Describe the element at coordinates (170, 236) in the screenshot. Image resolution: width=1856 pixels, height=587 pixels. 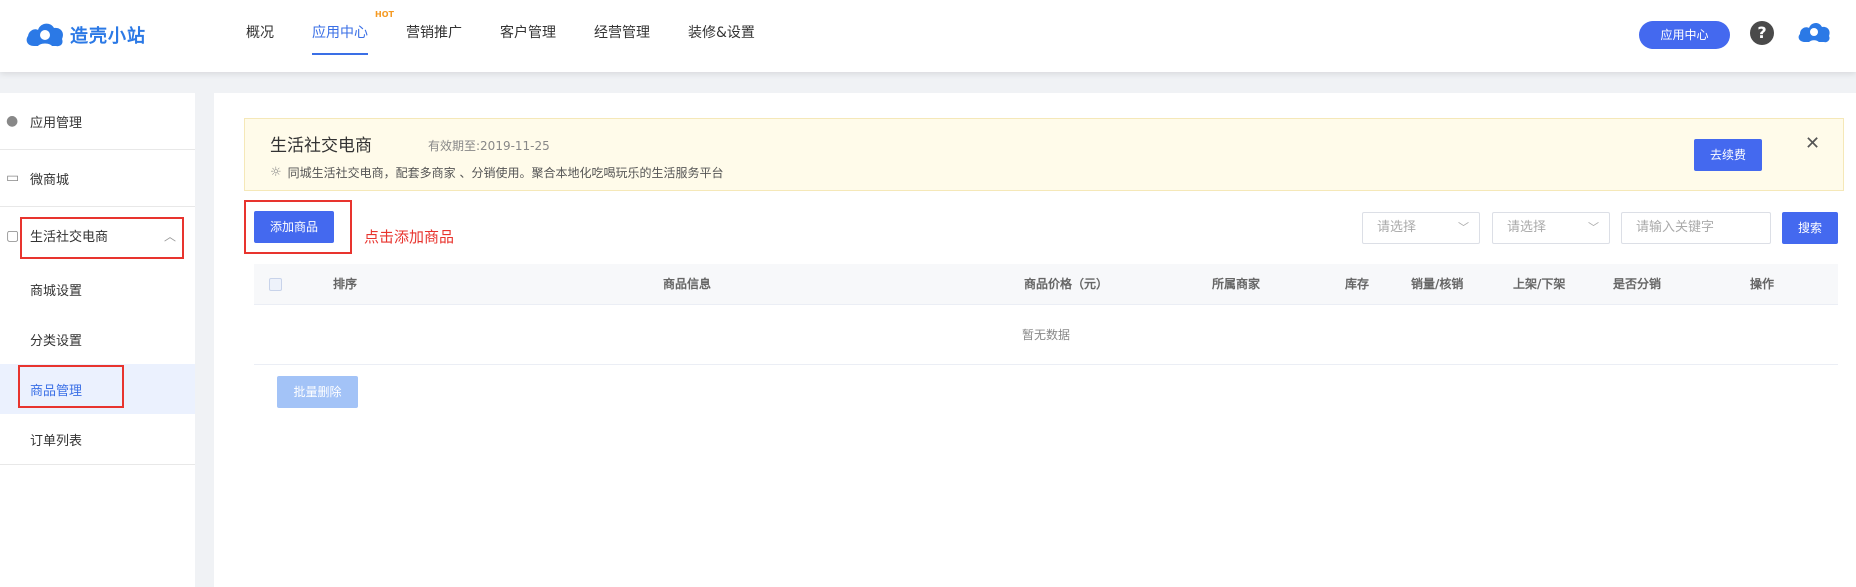
I see `chevron-up-icon: ︿` at that location.